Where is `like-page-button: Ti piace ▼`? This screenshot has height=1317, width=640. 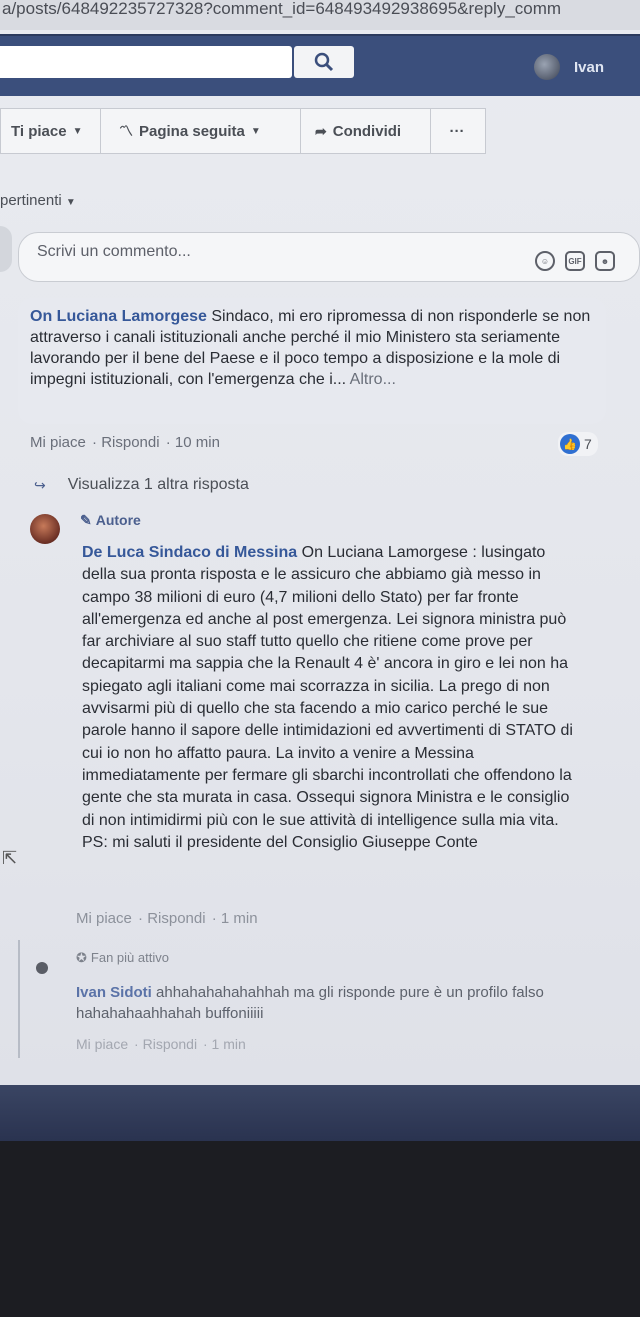
like-page-button: Ti piace ▼ is located at coordinates (51, 131).